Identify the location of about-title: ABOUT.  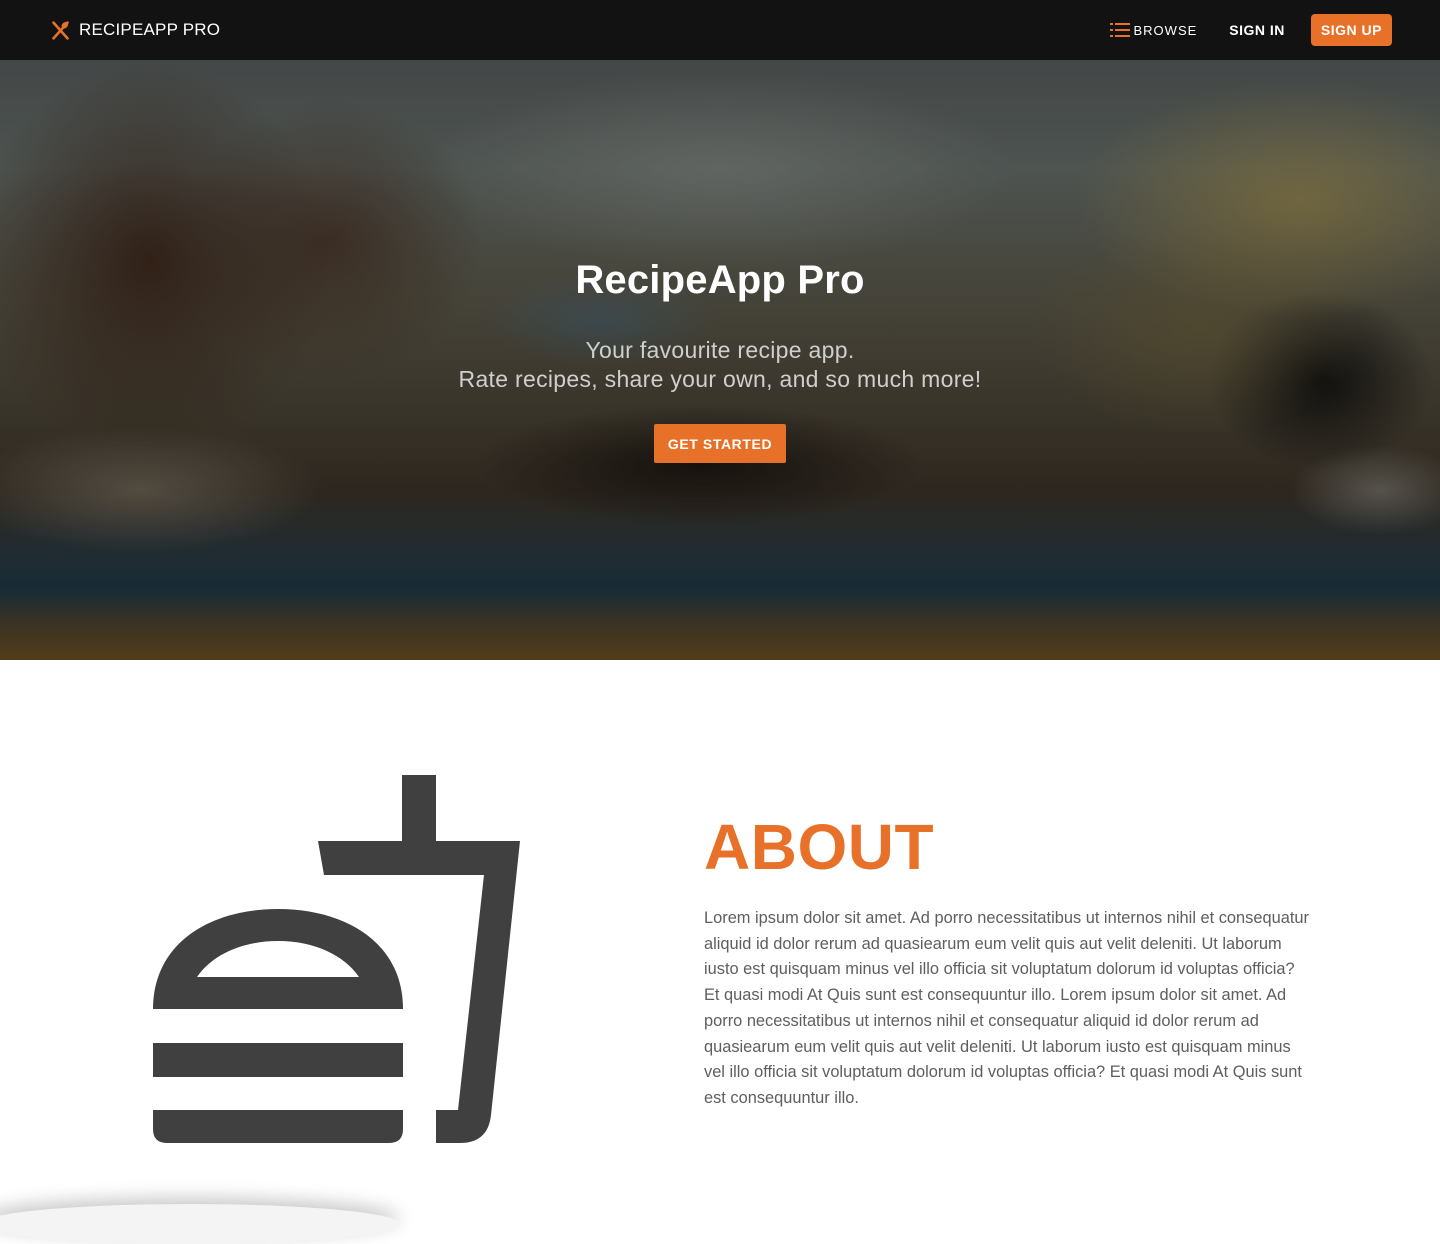
(819, 847).